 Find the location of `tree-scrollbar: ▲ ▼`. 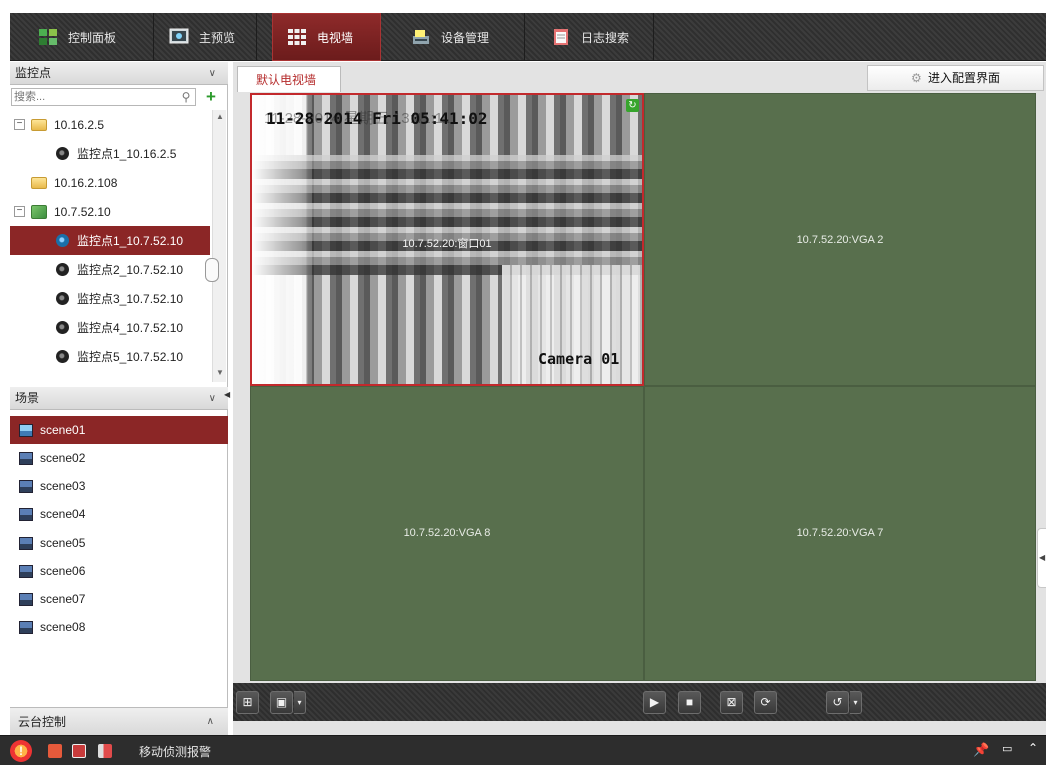

tree-scrollbar: ▲ ▼ is located at coordinates (216, 246).